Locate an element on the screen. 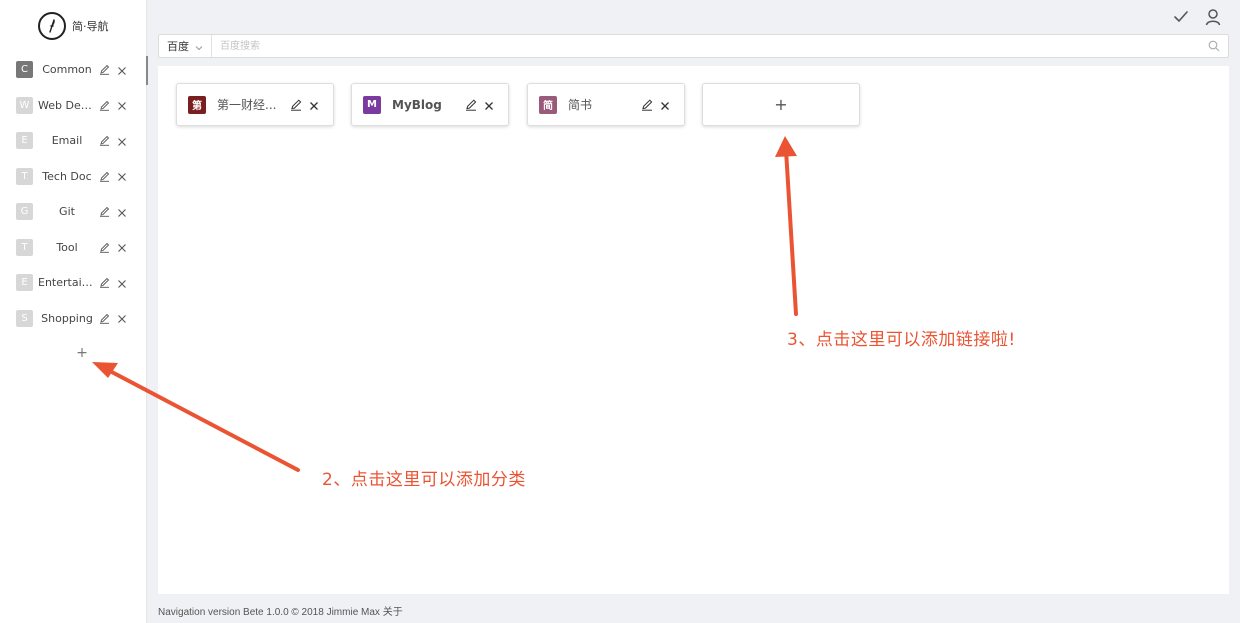 The image size is (1240, 623). sidebar-item: G Git is located at coordinates (73, 212).